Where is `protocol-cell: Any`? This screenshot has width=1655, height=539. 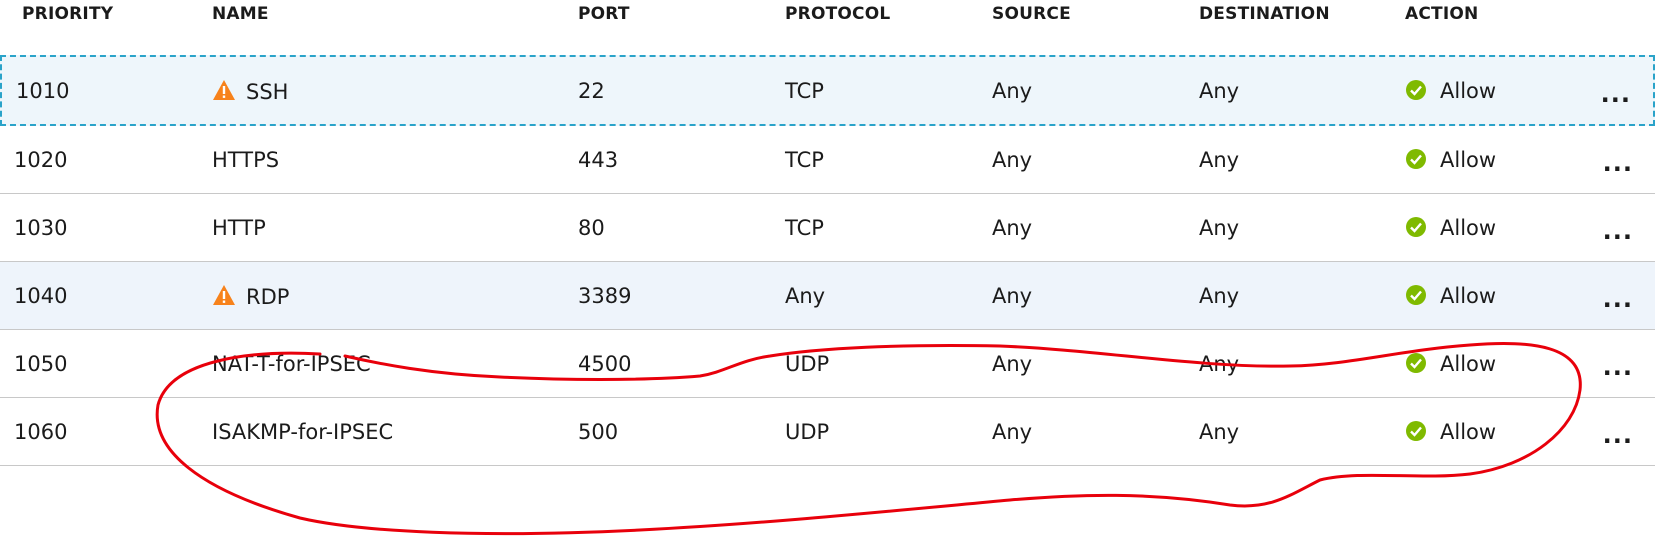
protocol-cell: Any is located at coordinates (805, 296).